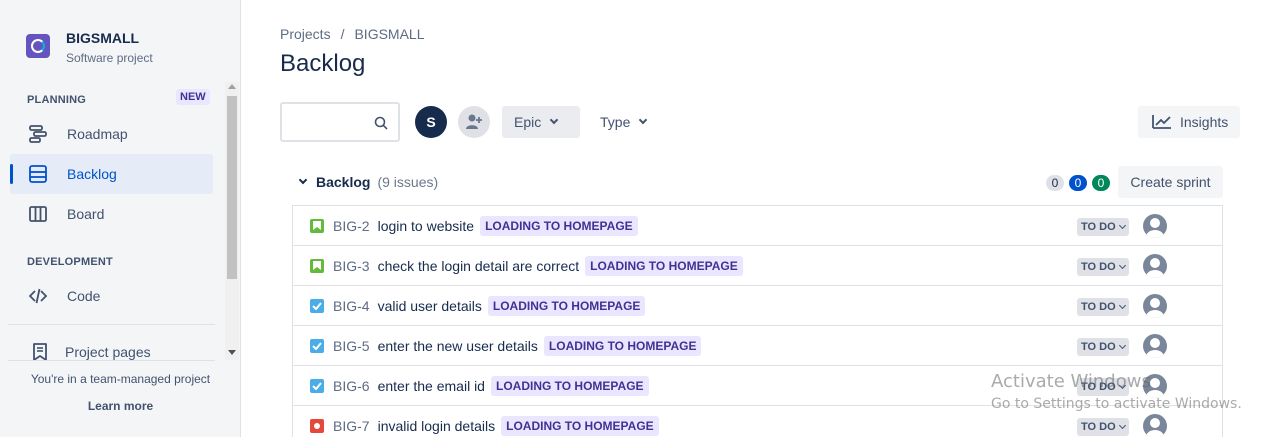 The height and width of the screenshot is (437, 1264). What do you see at coordinates (351, 346) in the screenshot?
I see `issue-key: BIG-5` at bounding box center [351, 346].